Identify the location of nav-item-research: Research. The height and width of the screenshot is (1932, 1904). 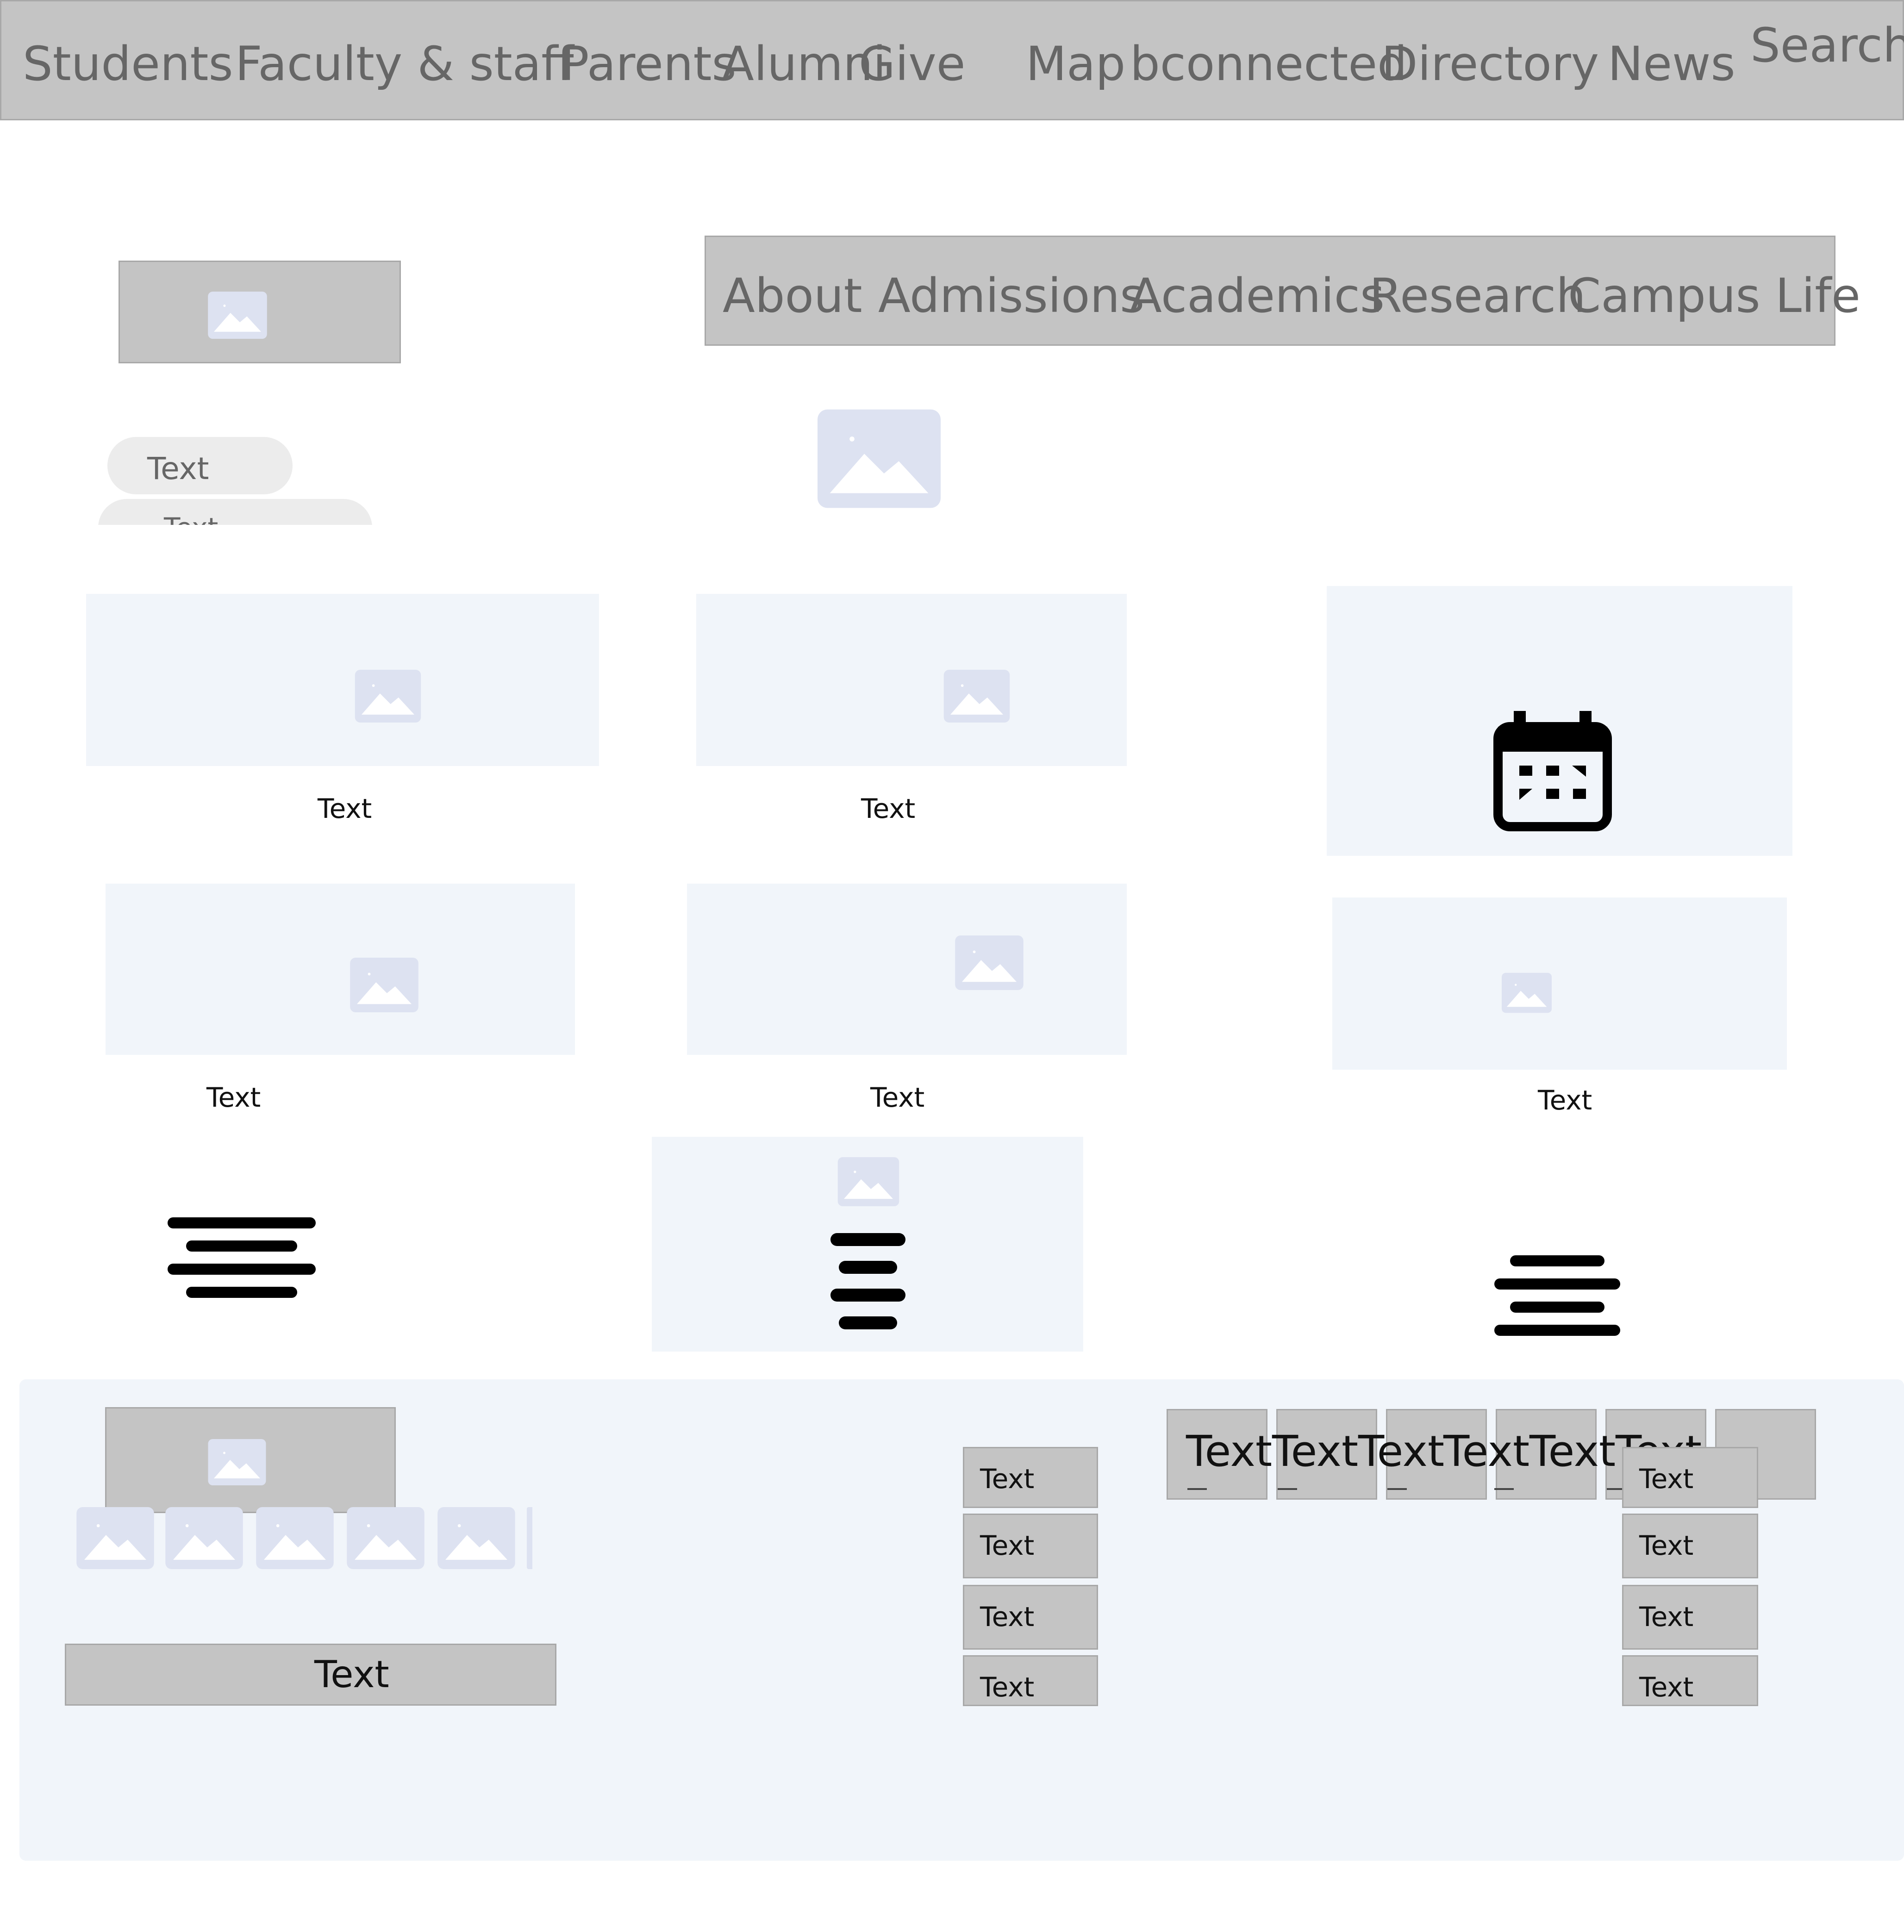
(1477, 296).